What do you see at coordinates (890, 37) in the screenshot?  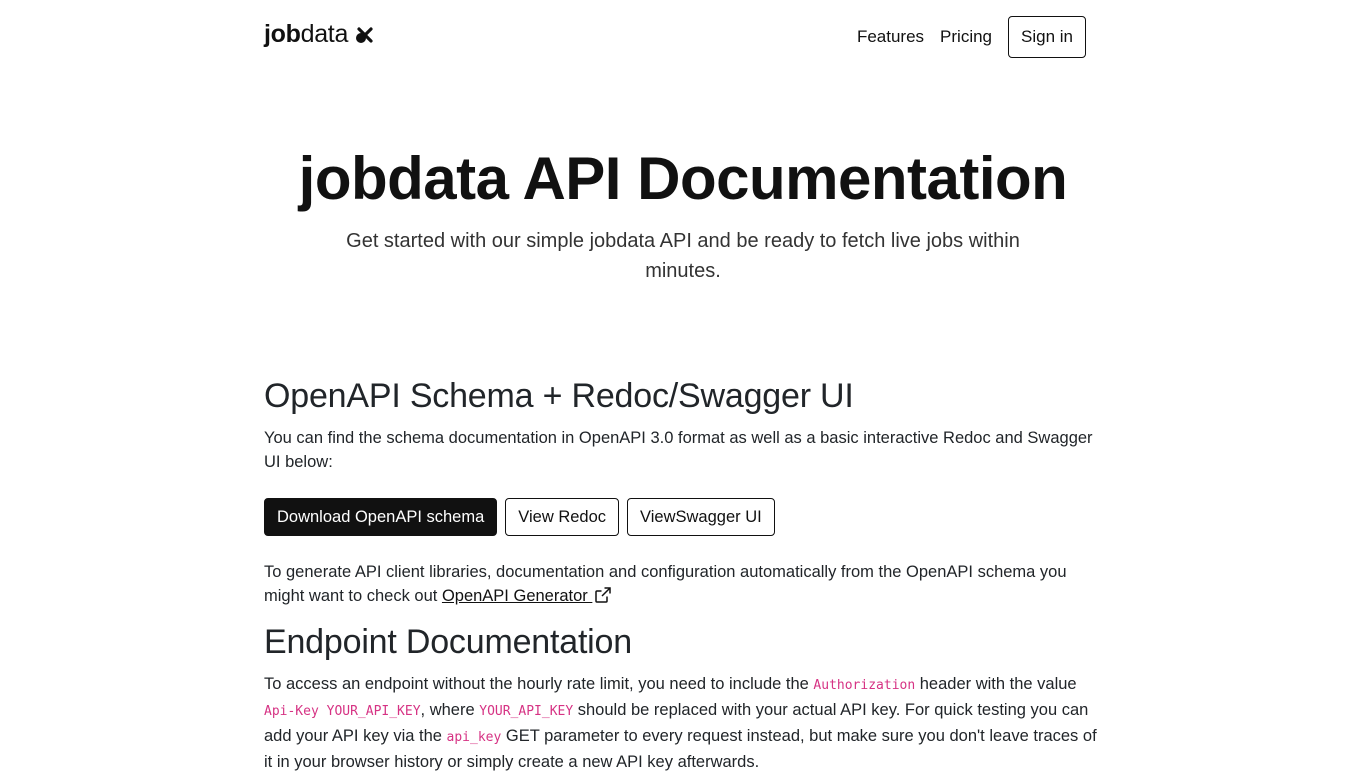 I see `nav-link-features: Features` at bounding box center [890, 37].